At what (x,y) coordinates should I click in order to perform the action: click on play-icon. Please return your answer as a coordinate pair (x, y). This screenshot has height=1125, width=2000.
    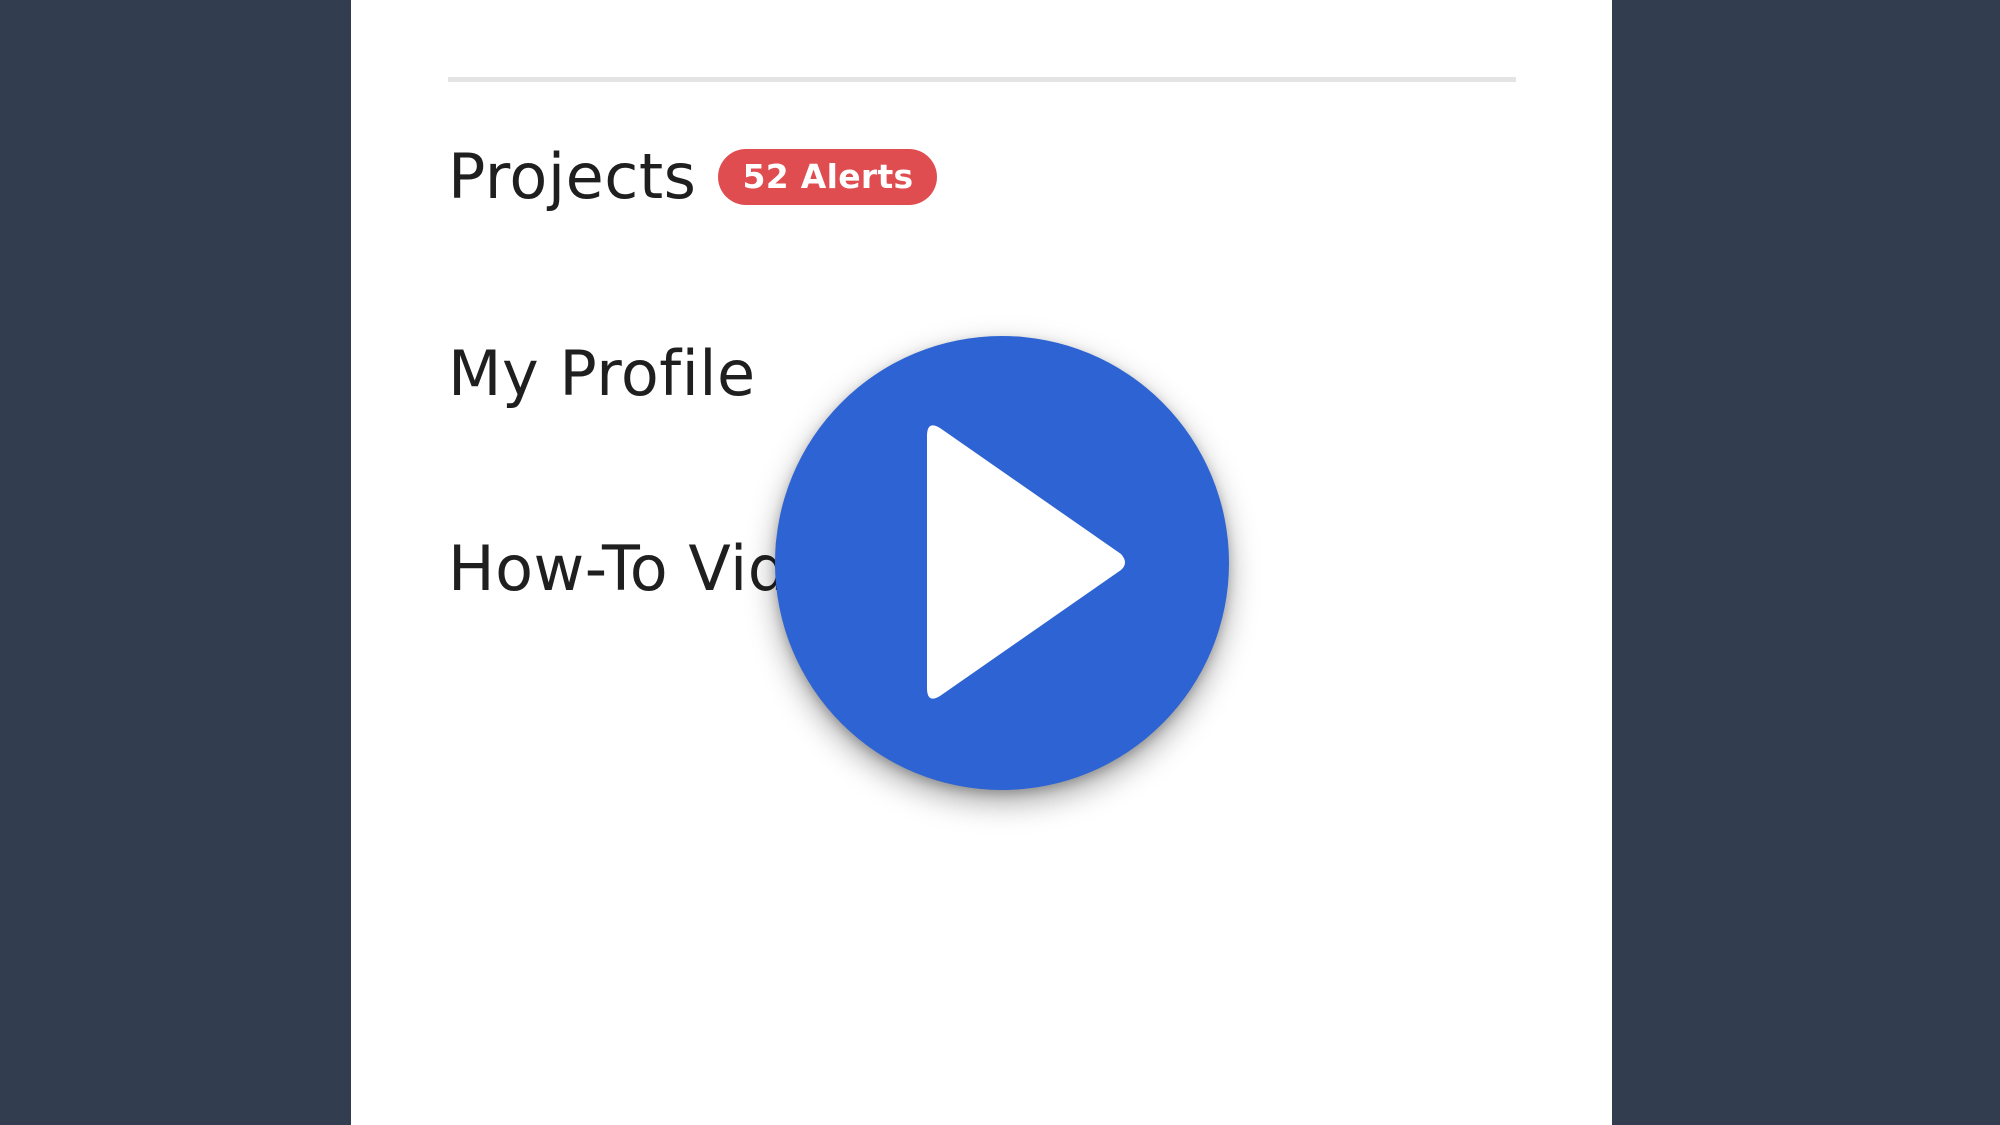
    Looking at the image, I should click on (1026, 562).